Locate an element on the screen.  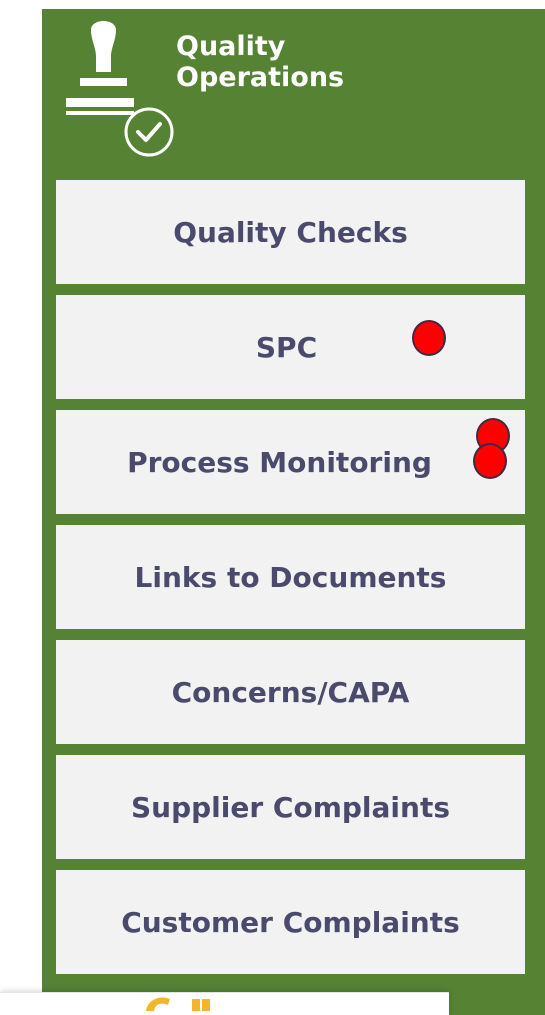
page-title-line-2: Operations is located at coordinates (260, 77).